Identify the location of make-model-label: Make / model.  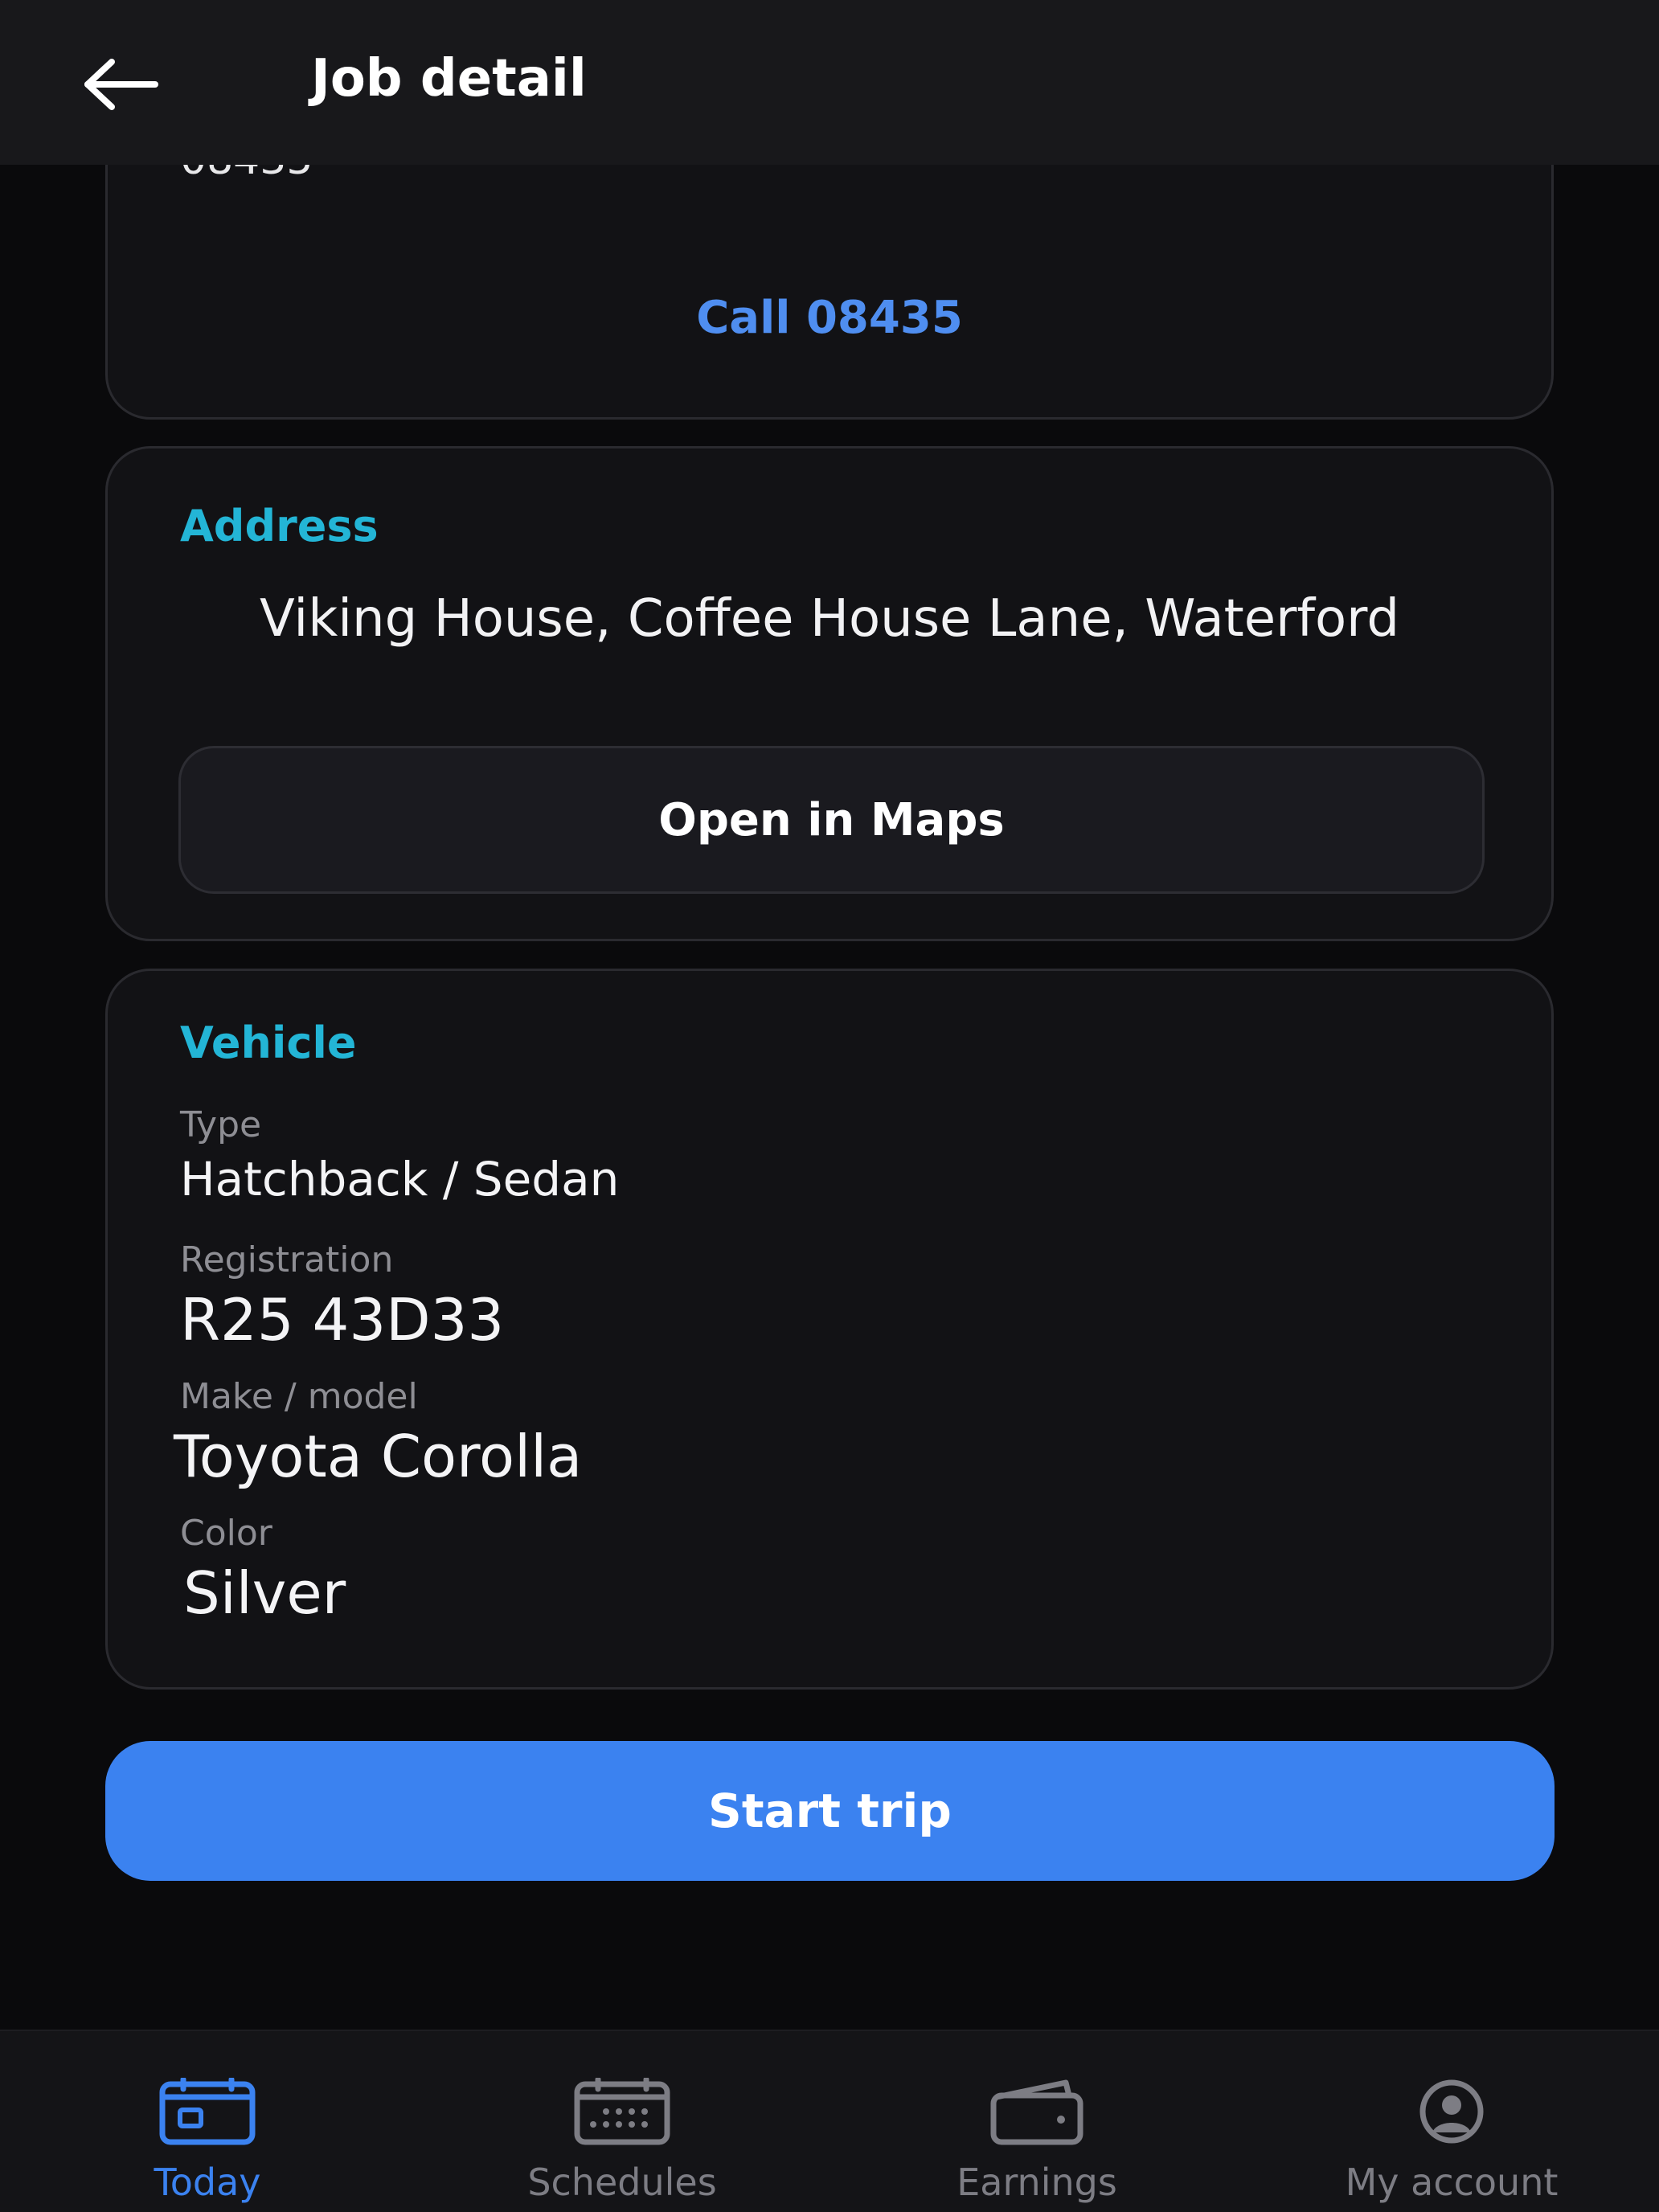
(299, 1396).